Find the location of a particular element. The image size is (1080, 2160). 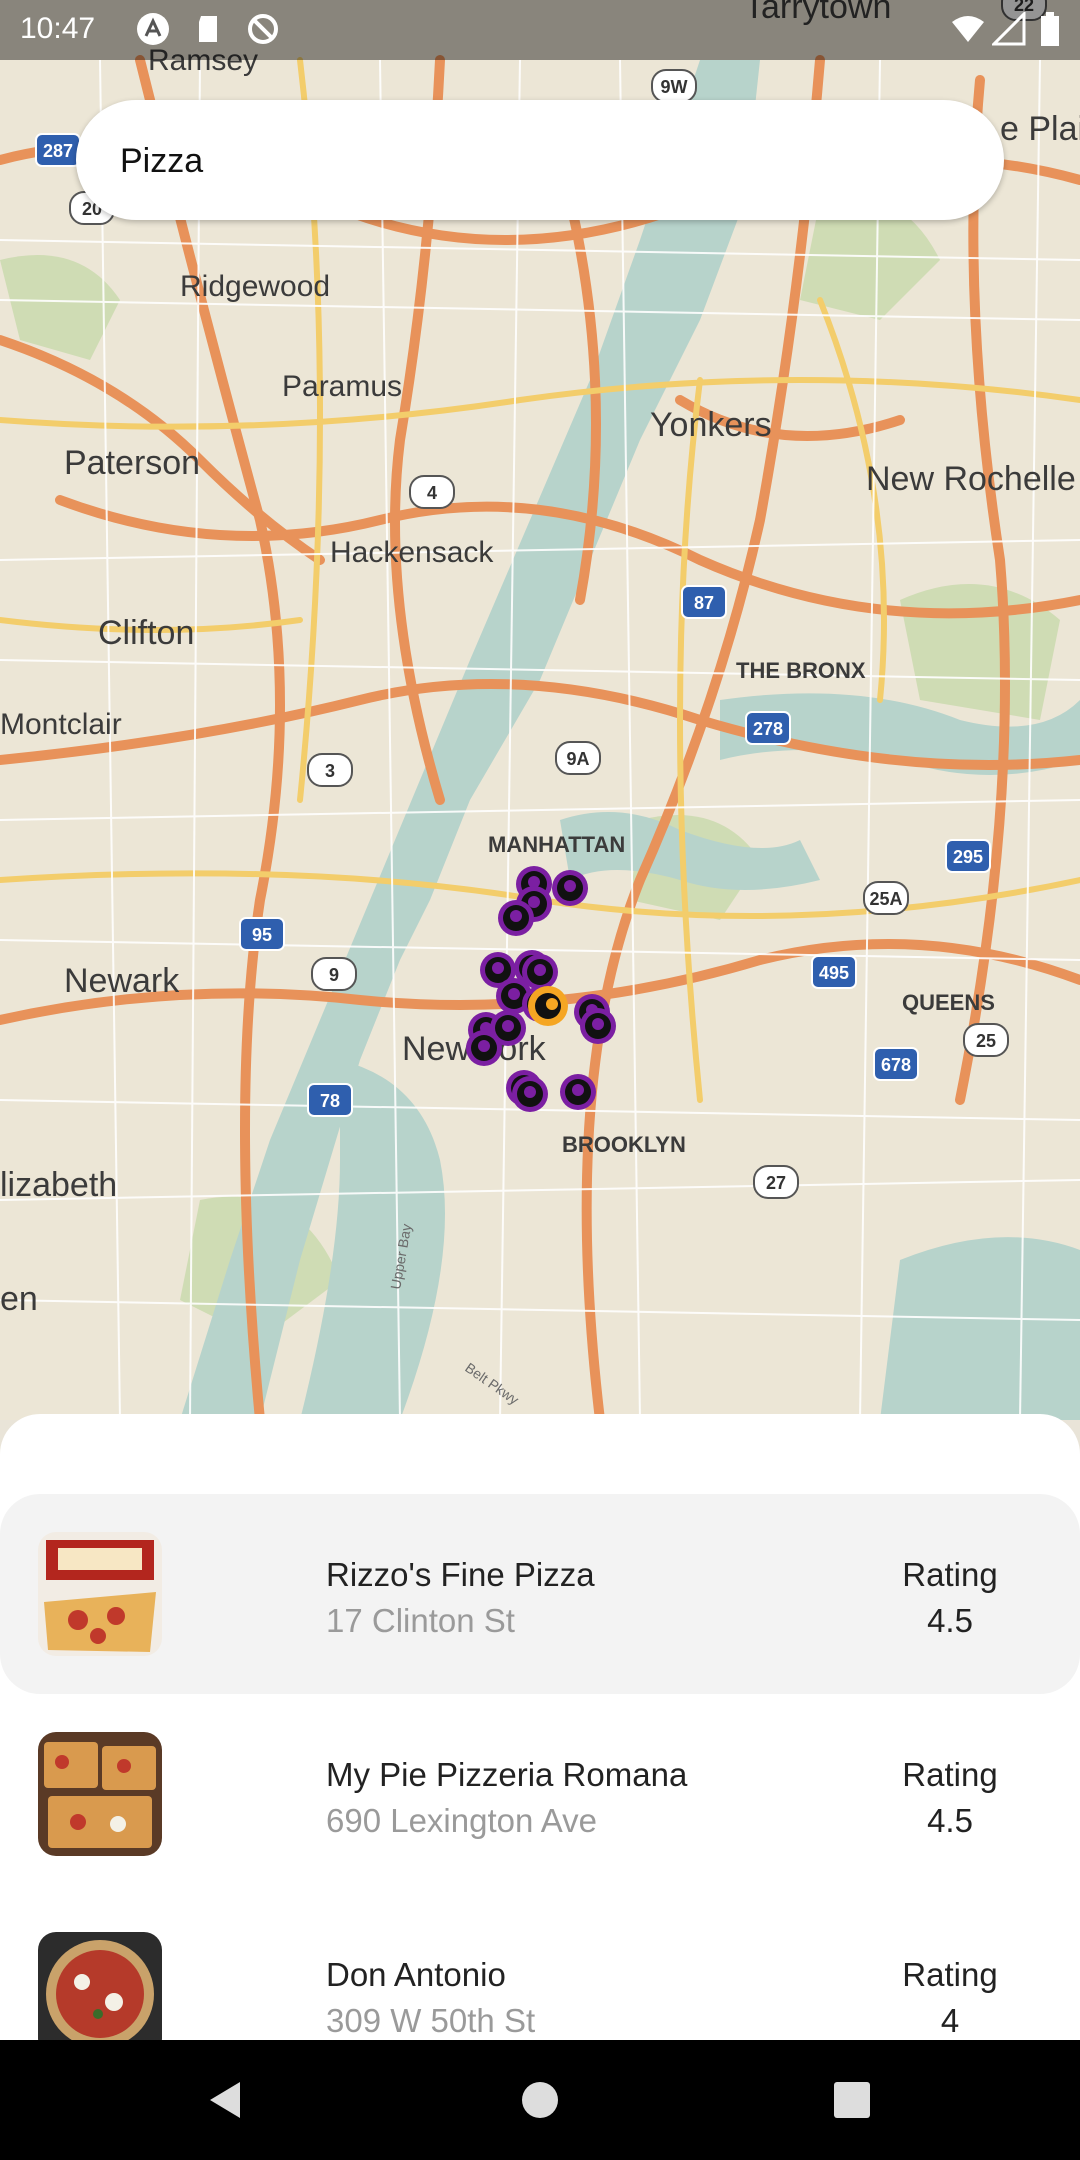

map-label-ridgewood: Ridgewood is located at coordinates (255, 286).